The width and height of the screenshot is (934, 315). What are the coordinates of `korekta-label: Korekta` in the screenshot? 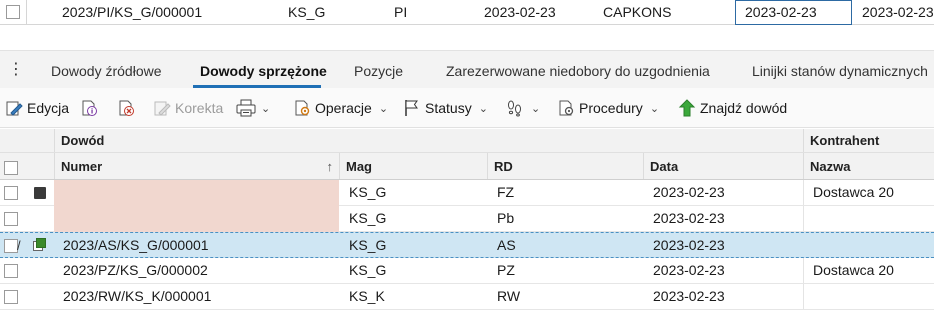 It's located at (199, 108).